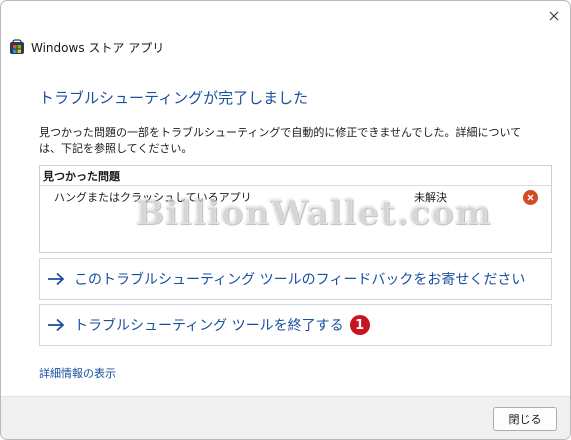  I want to click on dialog-footer: 閉じる, so click(285, 417).